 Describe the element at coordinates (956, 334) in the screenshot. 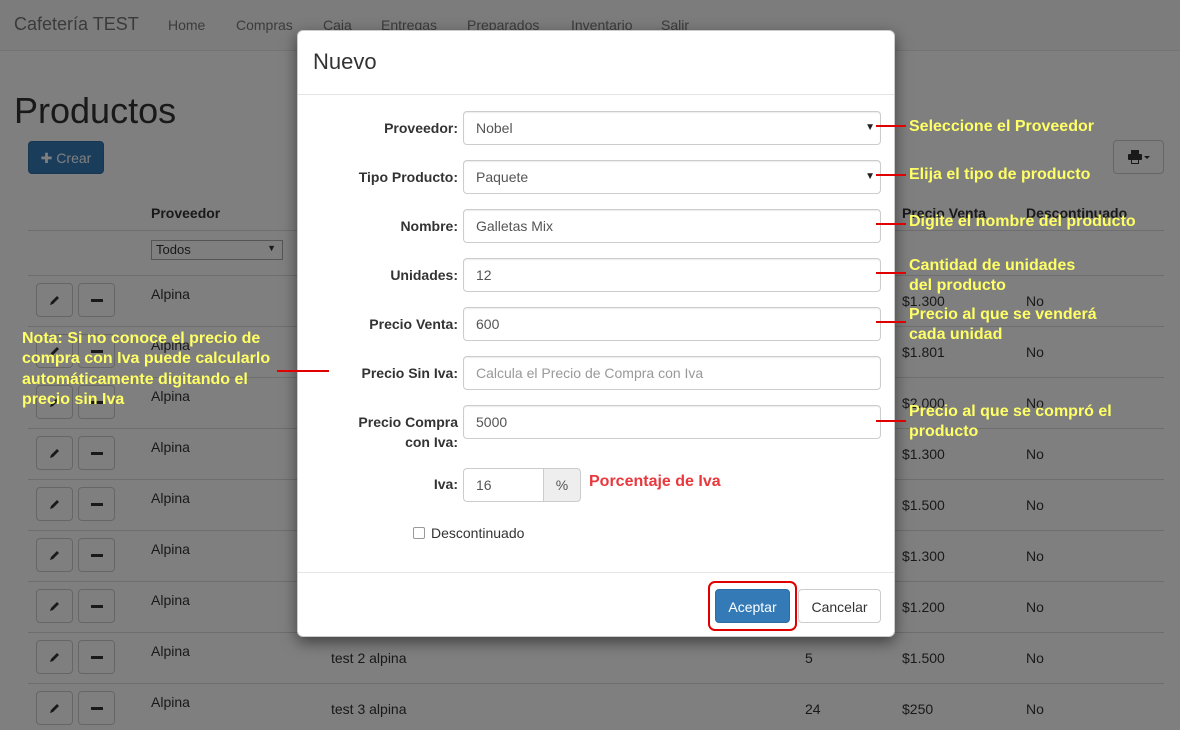

I see `annotation-precio-venta-2: cada unidad` at that location.